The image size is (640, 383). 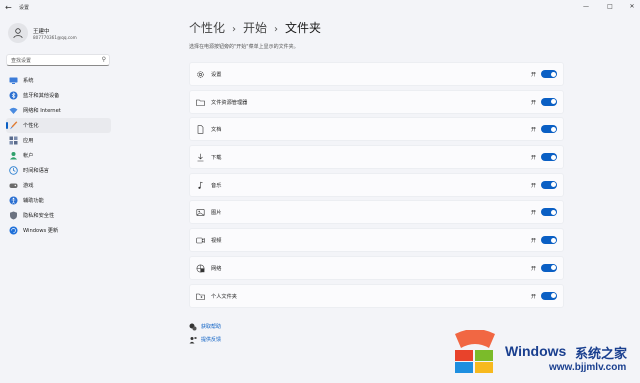 What do you see at coordinates (216, 158) in the screenshot?
I see `folder-label: 下载` at bounding box center [216, 158].